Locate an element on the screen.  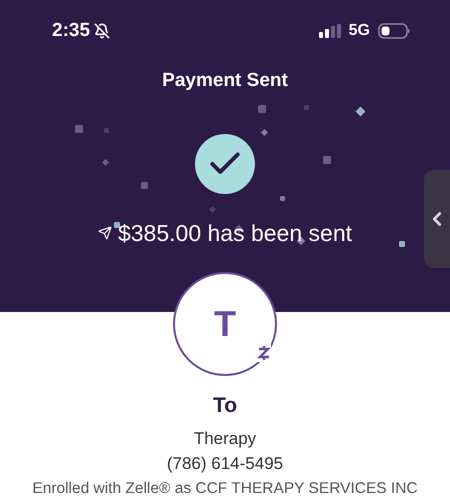
page-title: Payment Sent is located at coordinates (225, 81).